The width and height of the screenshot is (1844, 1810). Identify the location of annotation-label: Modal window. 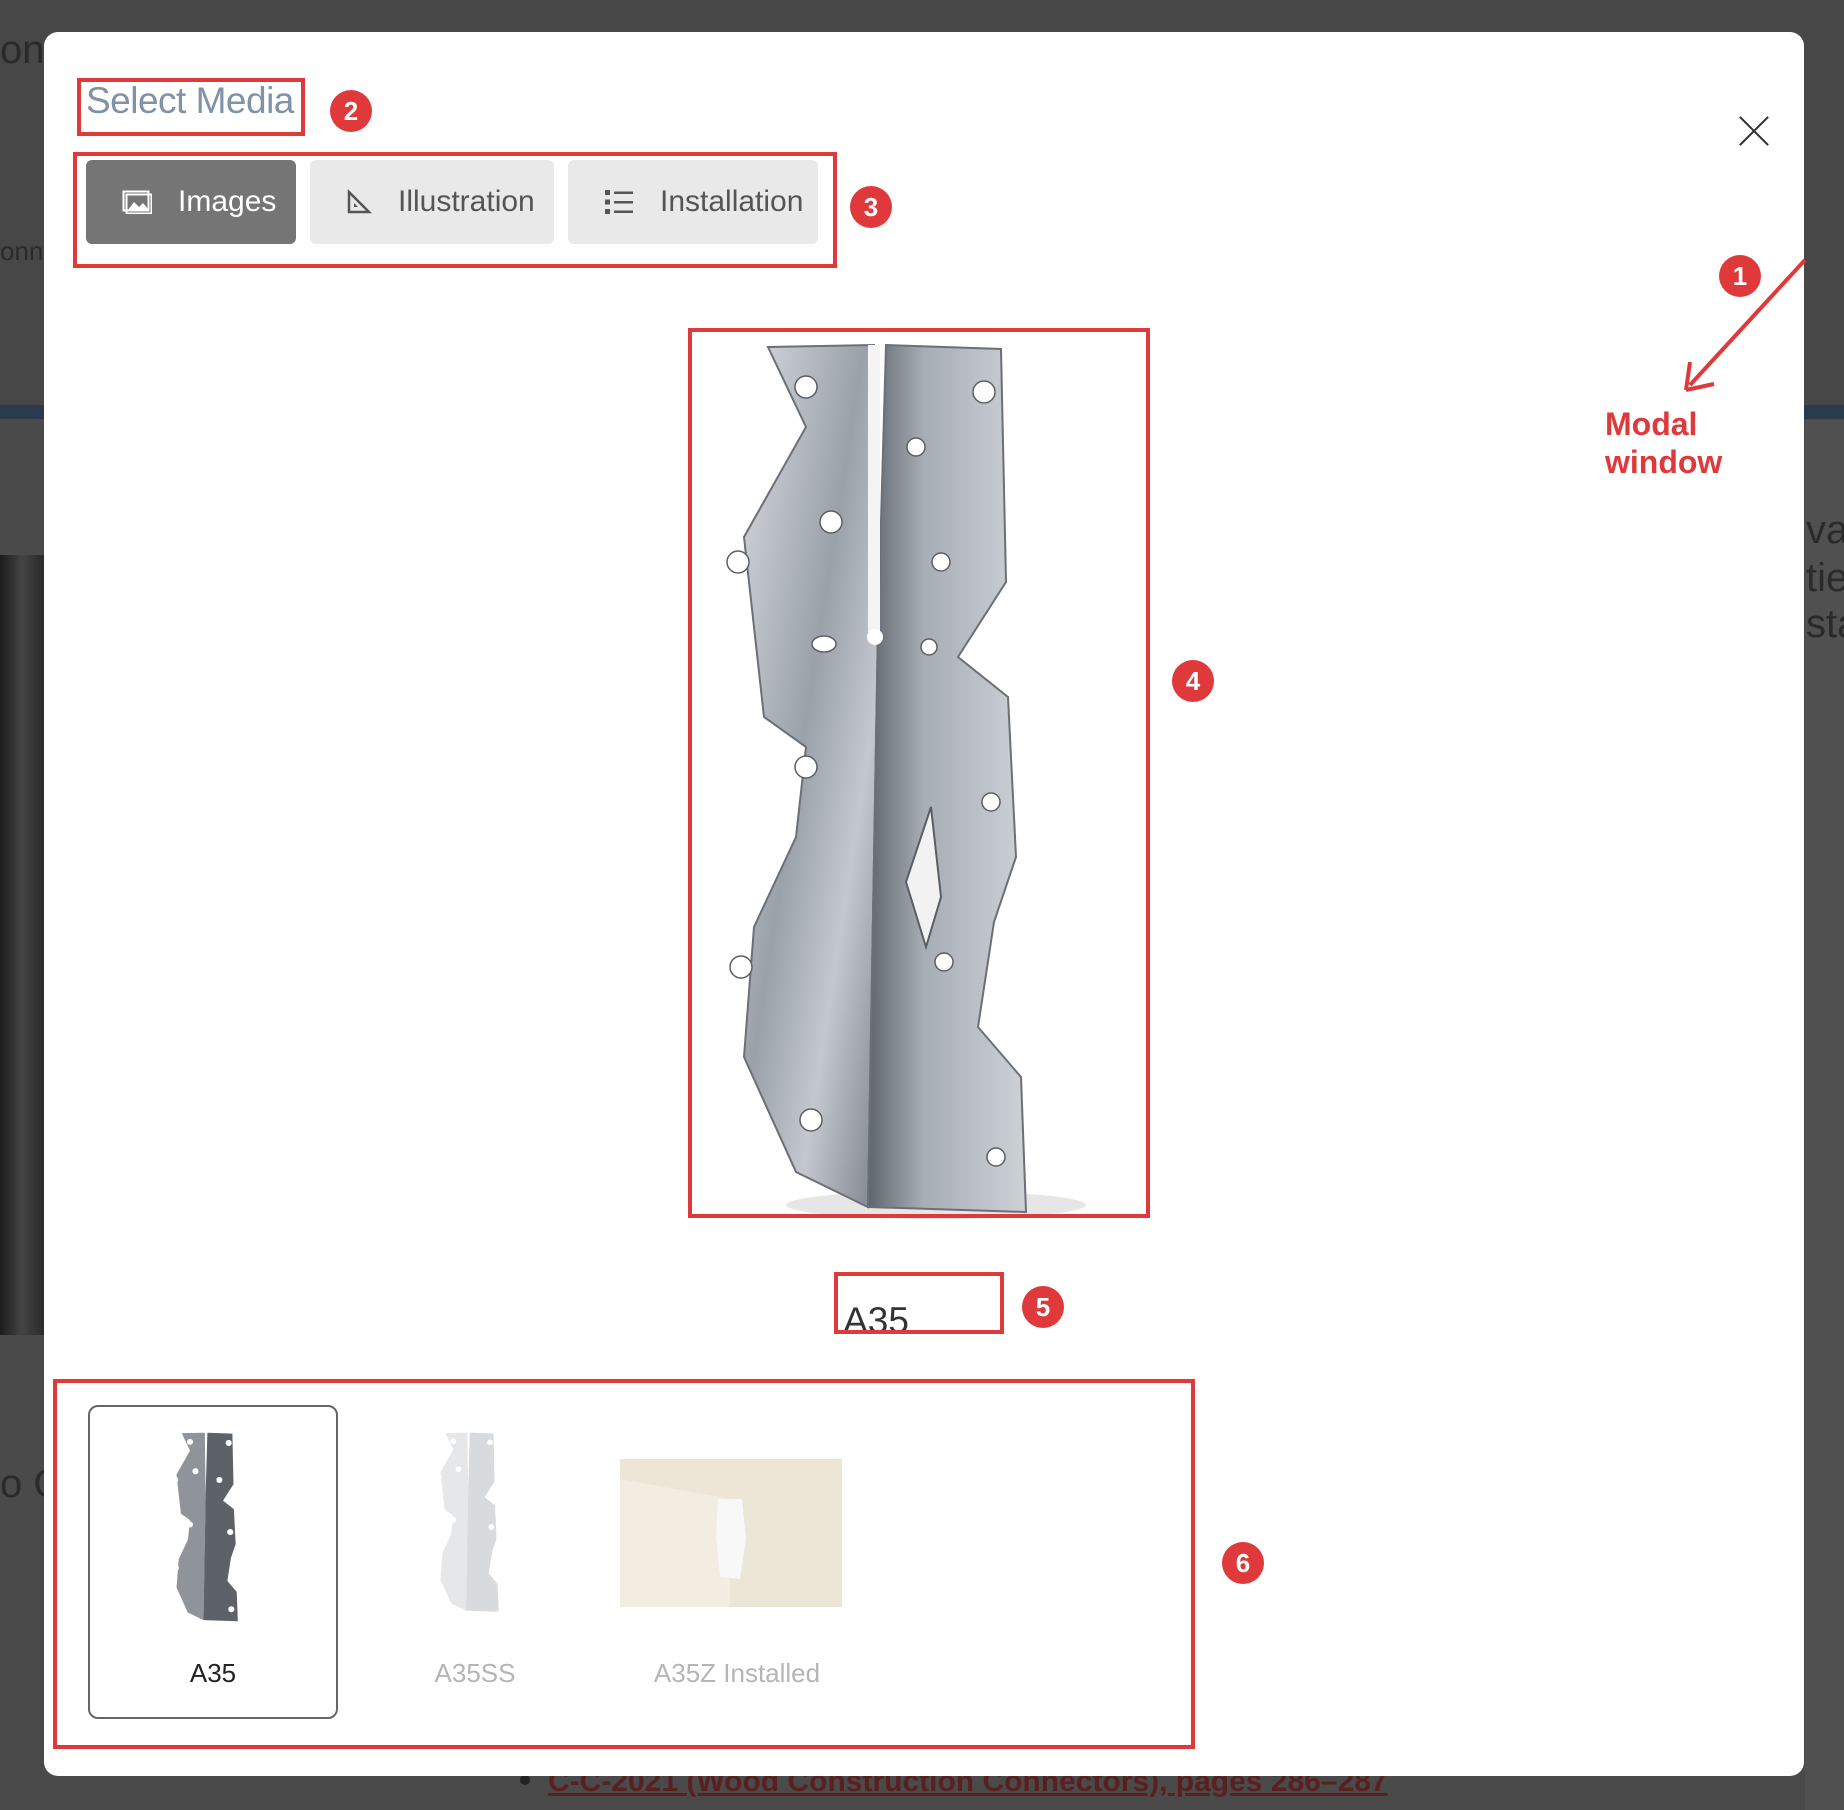
(1664, 443).